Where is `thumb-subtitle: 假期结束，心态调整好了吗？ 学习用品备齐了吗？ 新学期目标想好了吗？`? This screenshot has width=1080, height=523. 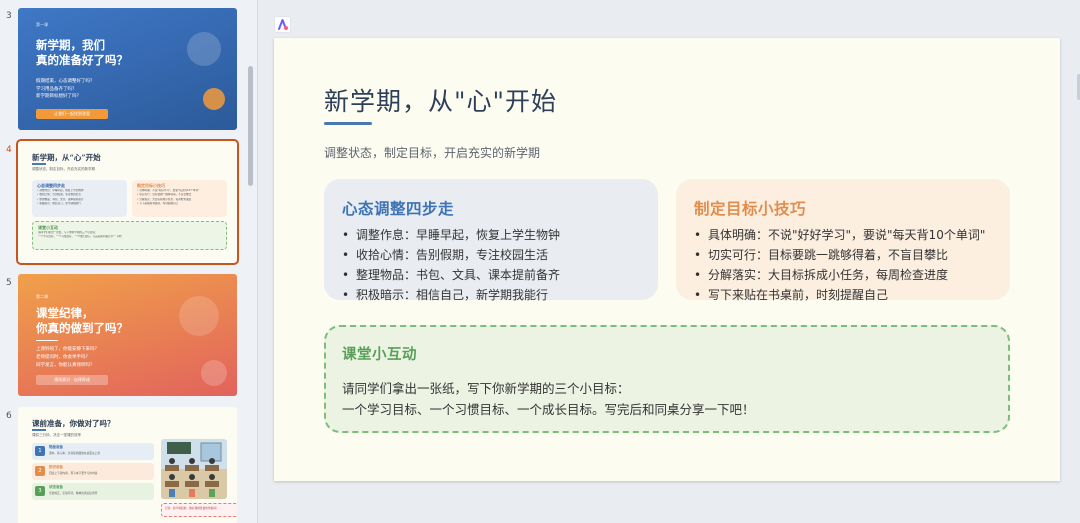
thumb-subtitle: 假期结束，心态调整好了吗？ 学习用品备齐了吗？ 新学期目标想好了吗？ is located at coordinates (65, 89).